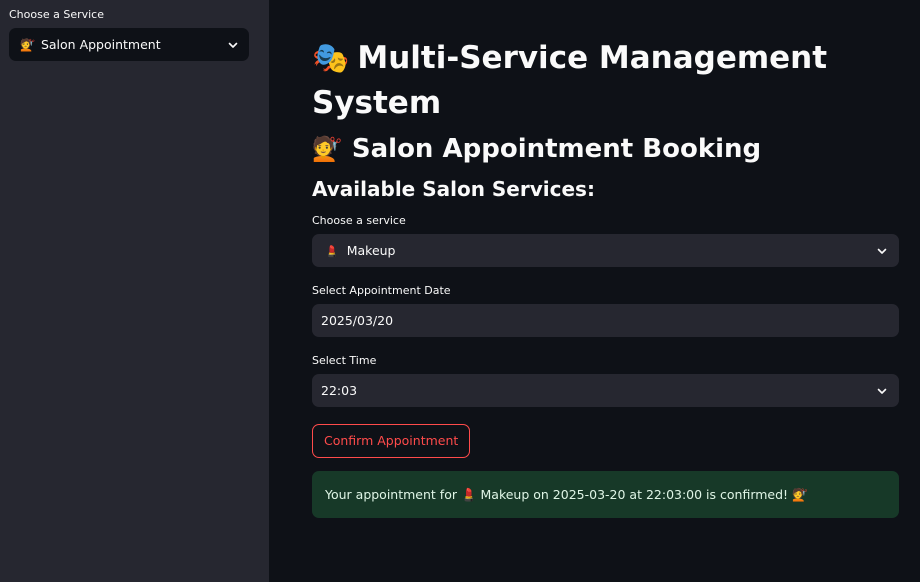  What do you see at coordinates (359, 220) in the screenshot?
I see `service-select-label: Choose a service` at bounding box center [359, 220].